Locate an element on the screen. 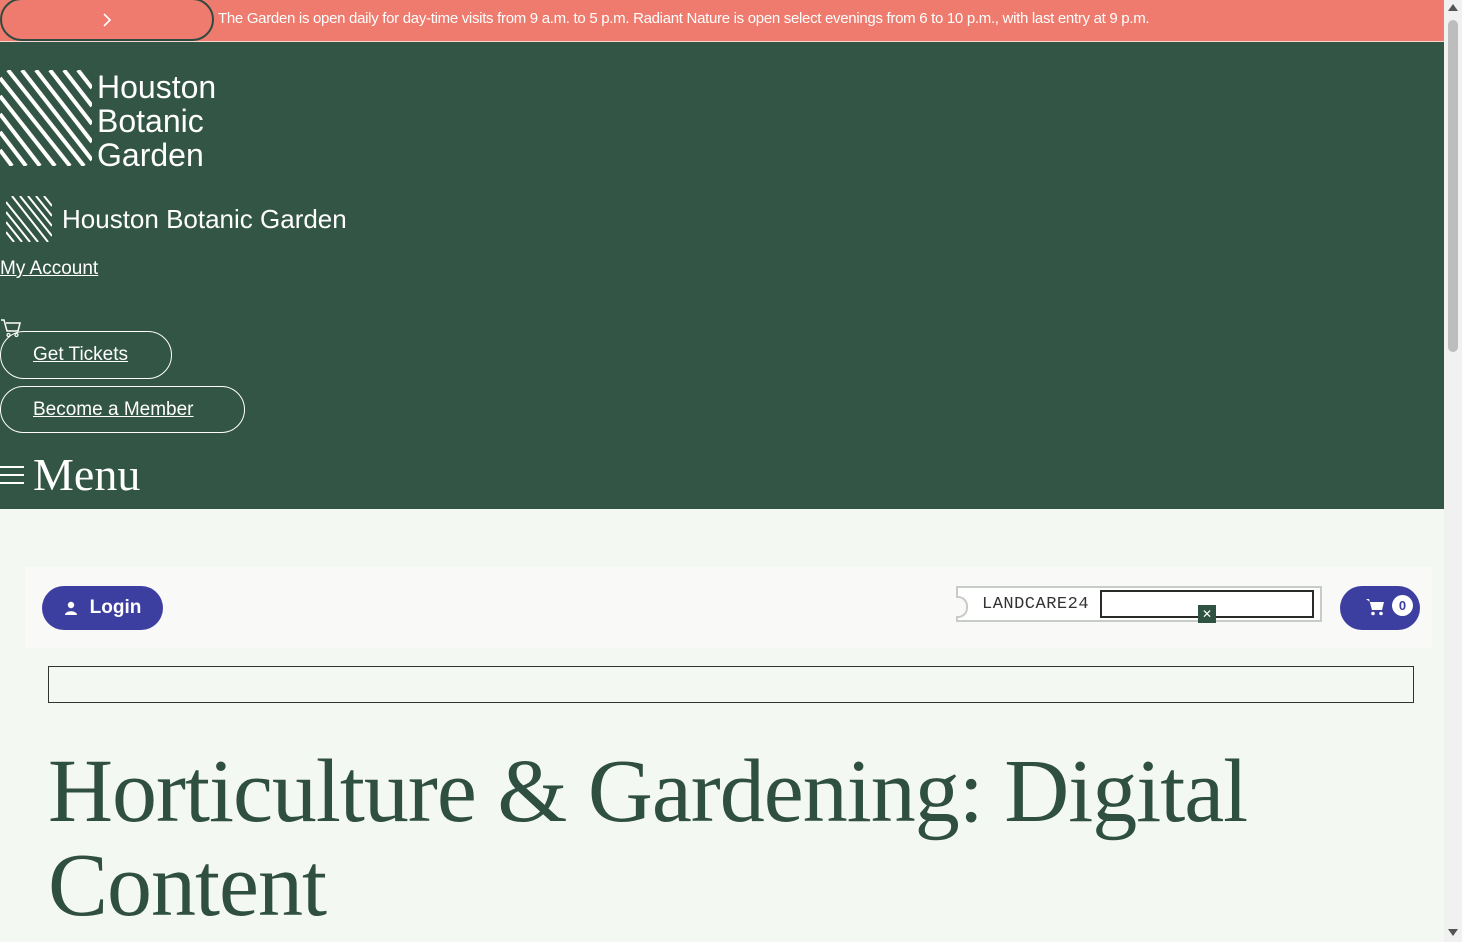 This screenshot has height=942, width=1462. site-logo: Houston Botanic Garden is located at coordinates (120, 121).